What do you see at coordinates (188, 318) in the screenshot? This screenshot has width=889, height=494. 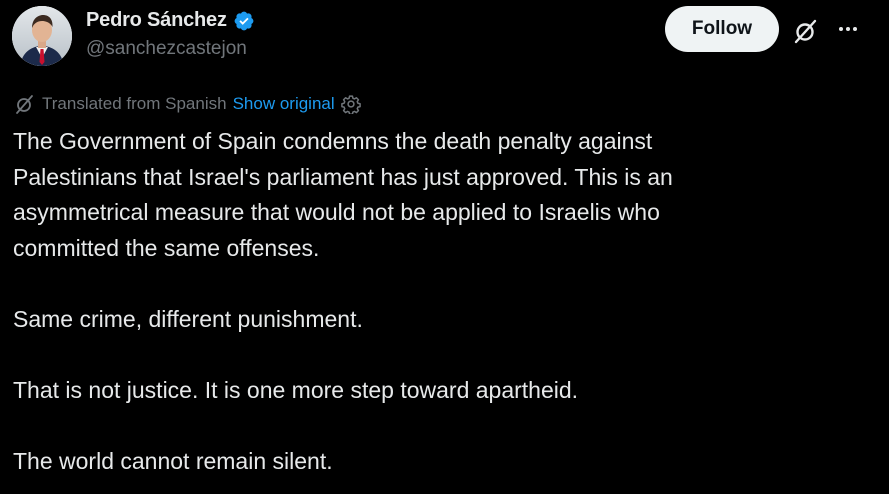 I see `tweet-line: Same crime, different punishment.` at bounding box center [188, 318].